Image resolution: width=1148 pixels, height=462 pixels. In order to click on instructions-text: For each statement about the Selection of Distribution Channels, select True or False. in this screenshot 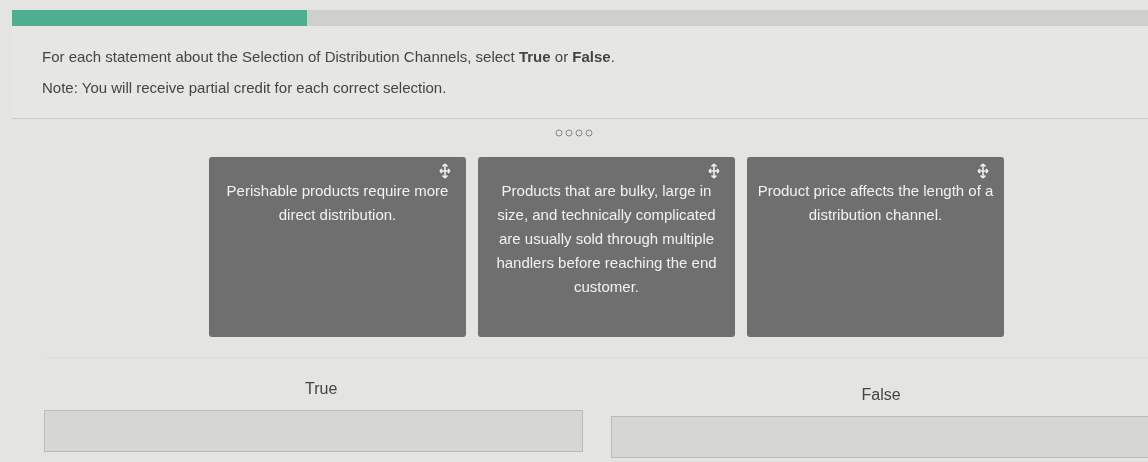, I will do `click(329, 56)`.